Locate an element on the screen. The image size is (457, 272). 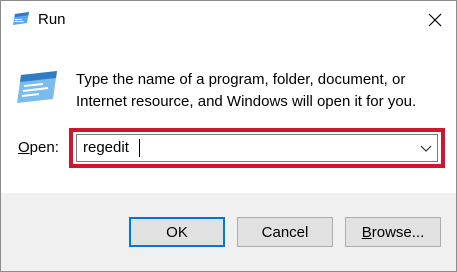
open-label-accelerator: O is located at coordinates (24, 147).